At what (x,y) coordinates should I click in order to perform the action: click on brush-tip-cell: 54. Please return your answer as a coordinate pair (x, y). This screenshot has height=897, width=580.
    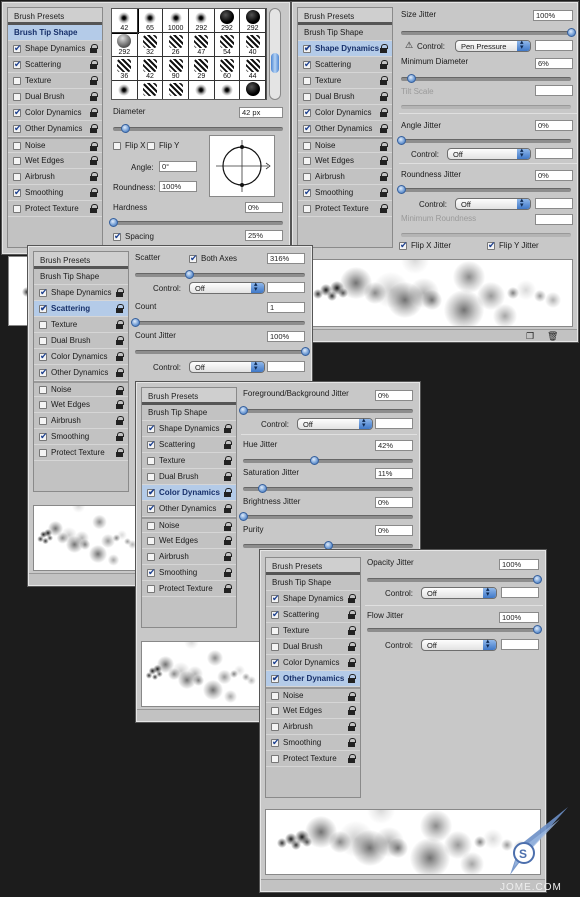
    Looking at the image, I should click on (227, 45).